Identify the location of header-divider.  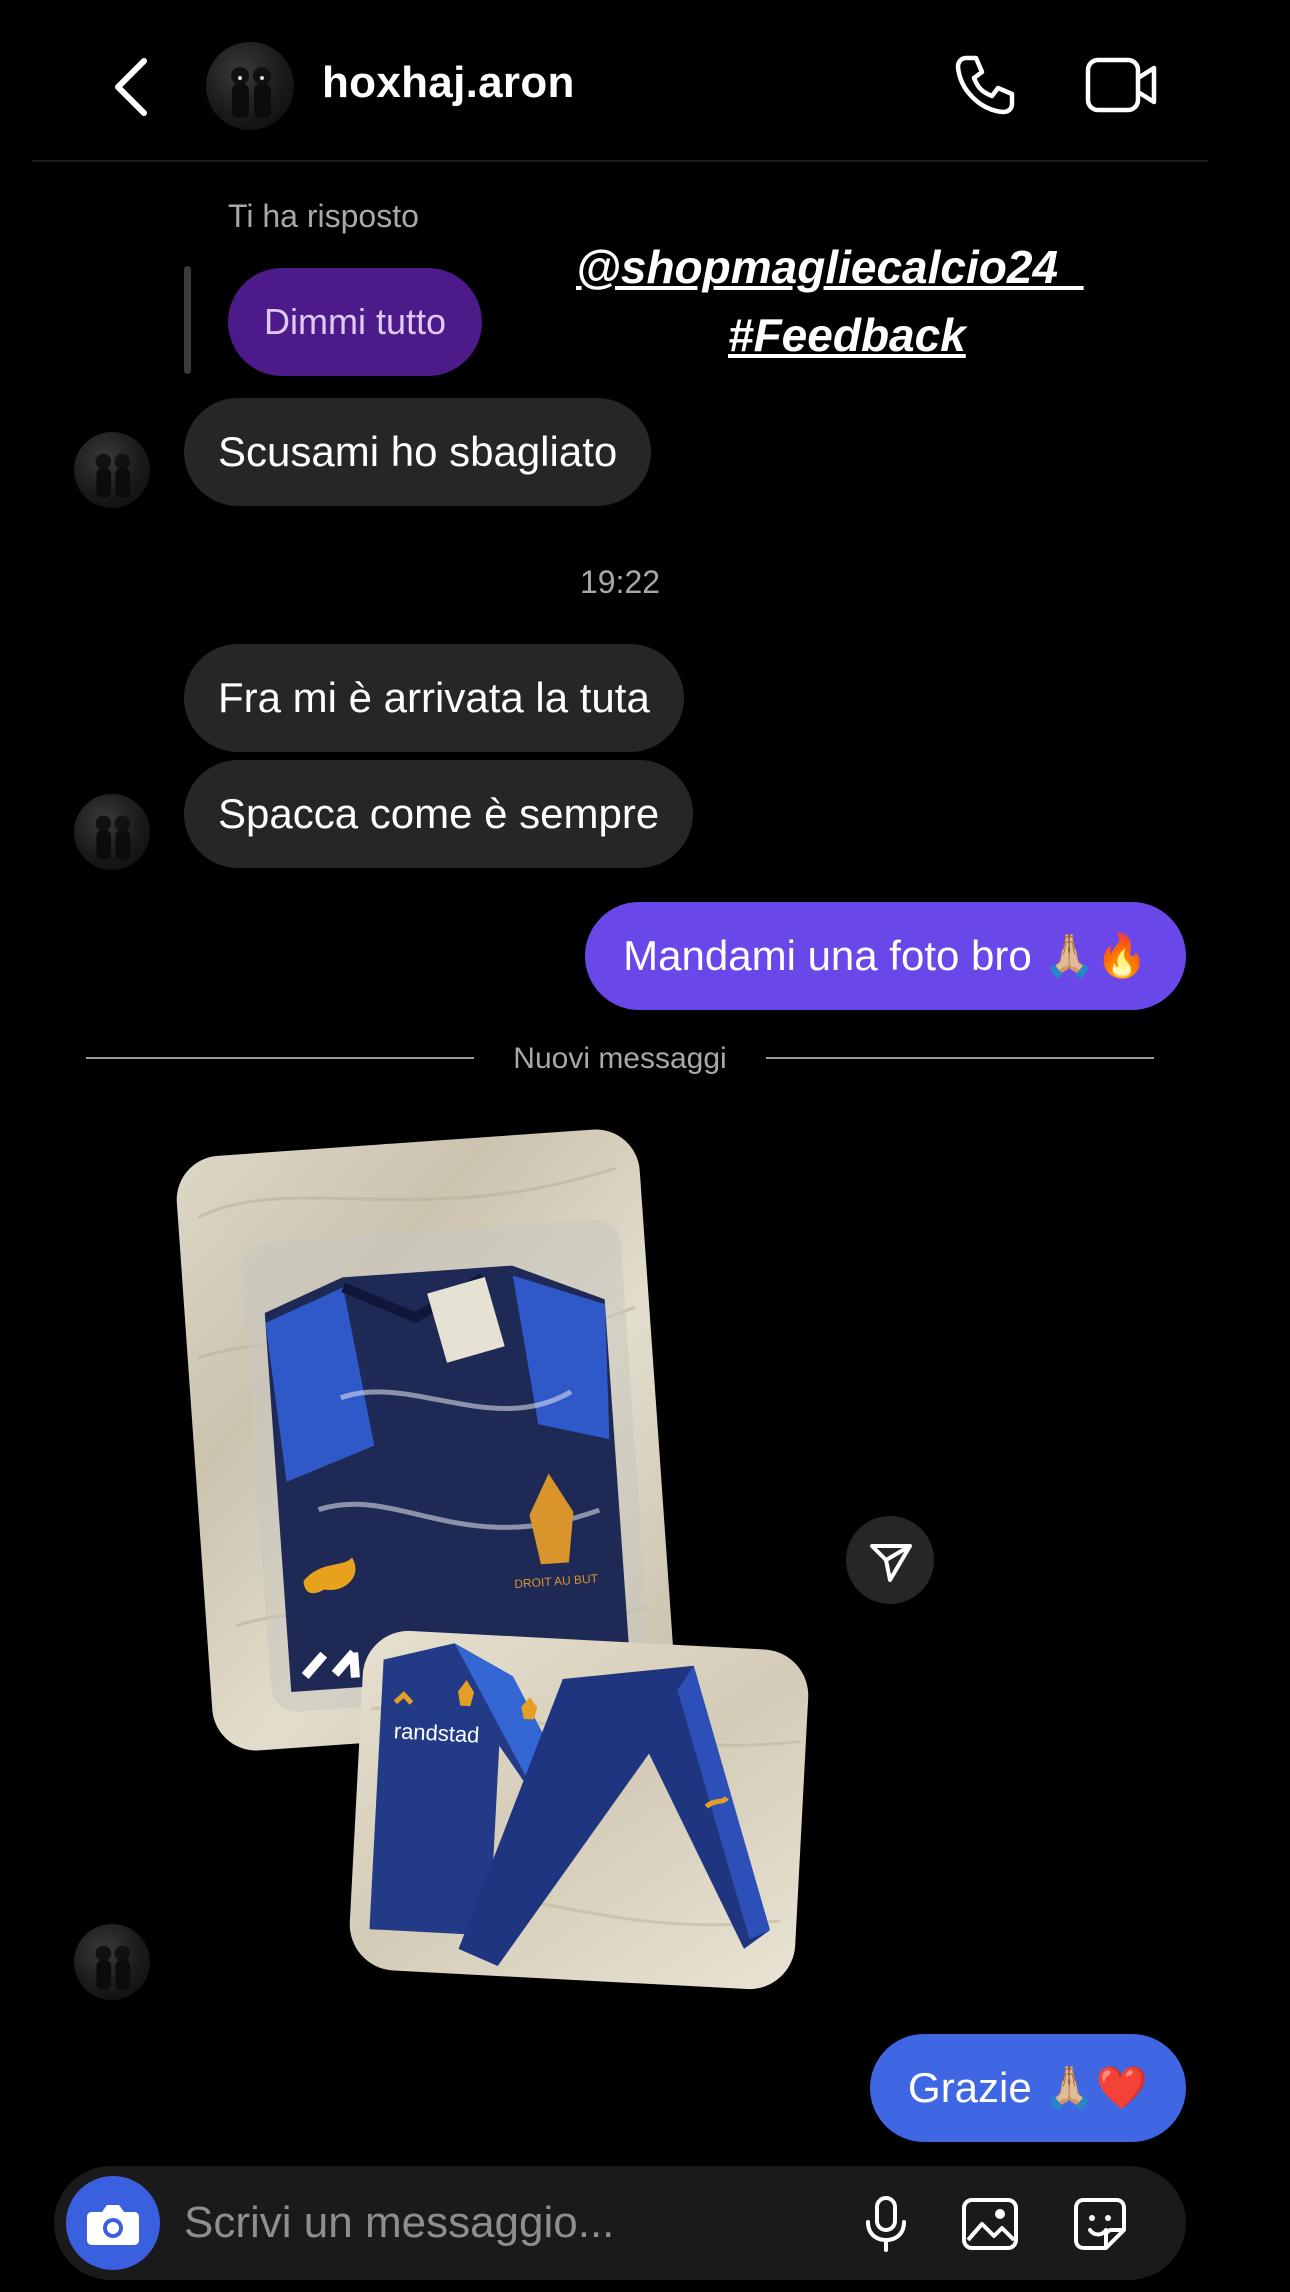
(620, 161).